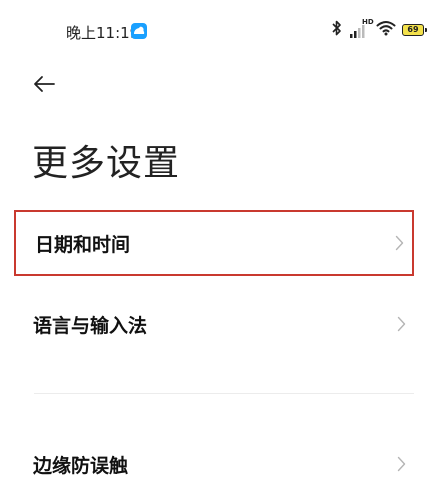  Describe the element at coordinates (214, 243) in the screenshot. I see `settings-item-date-time: 日期和时间` at that location.